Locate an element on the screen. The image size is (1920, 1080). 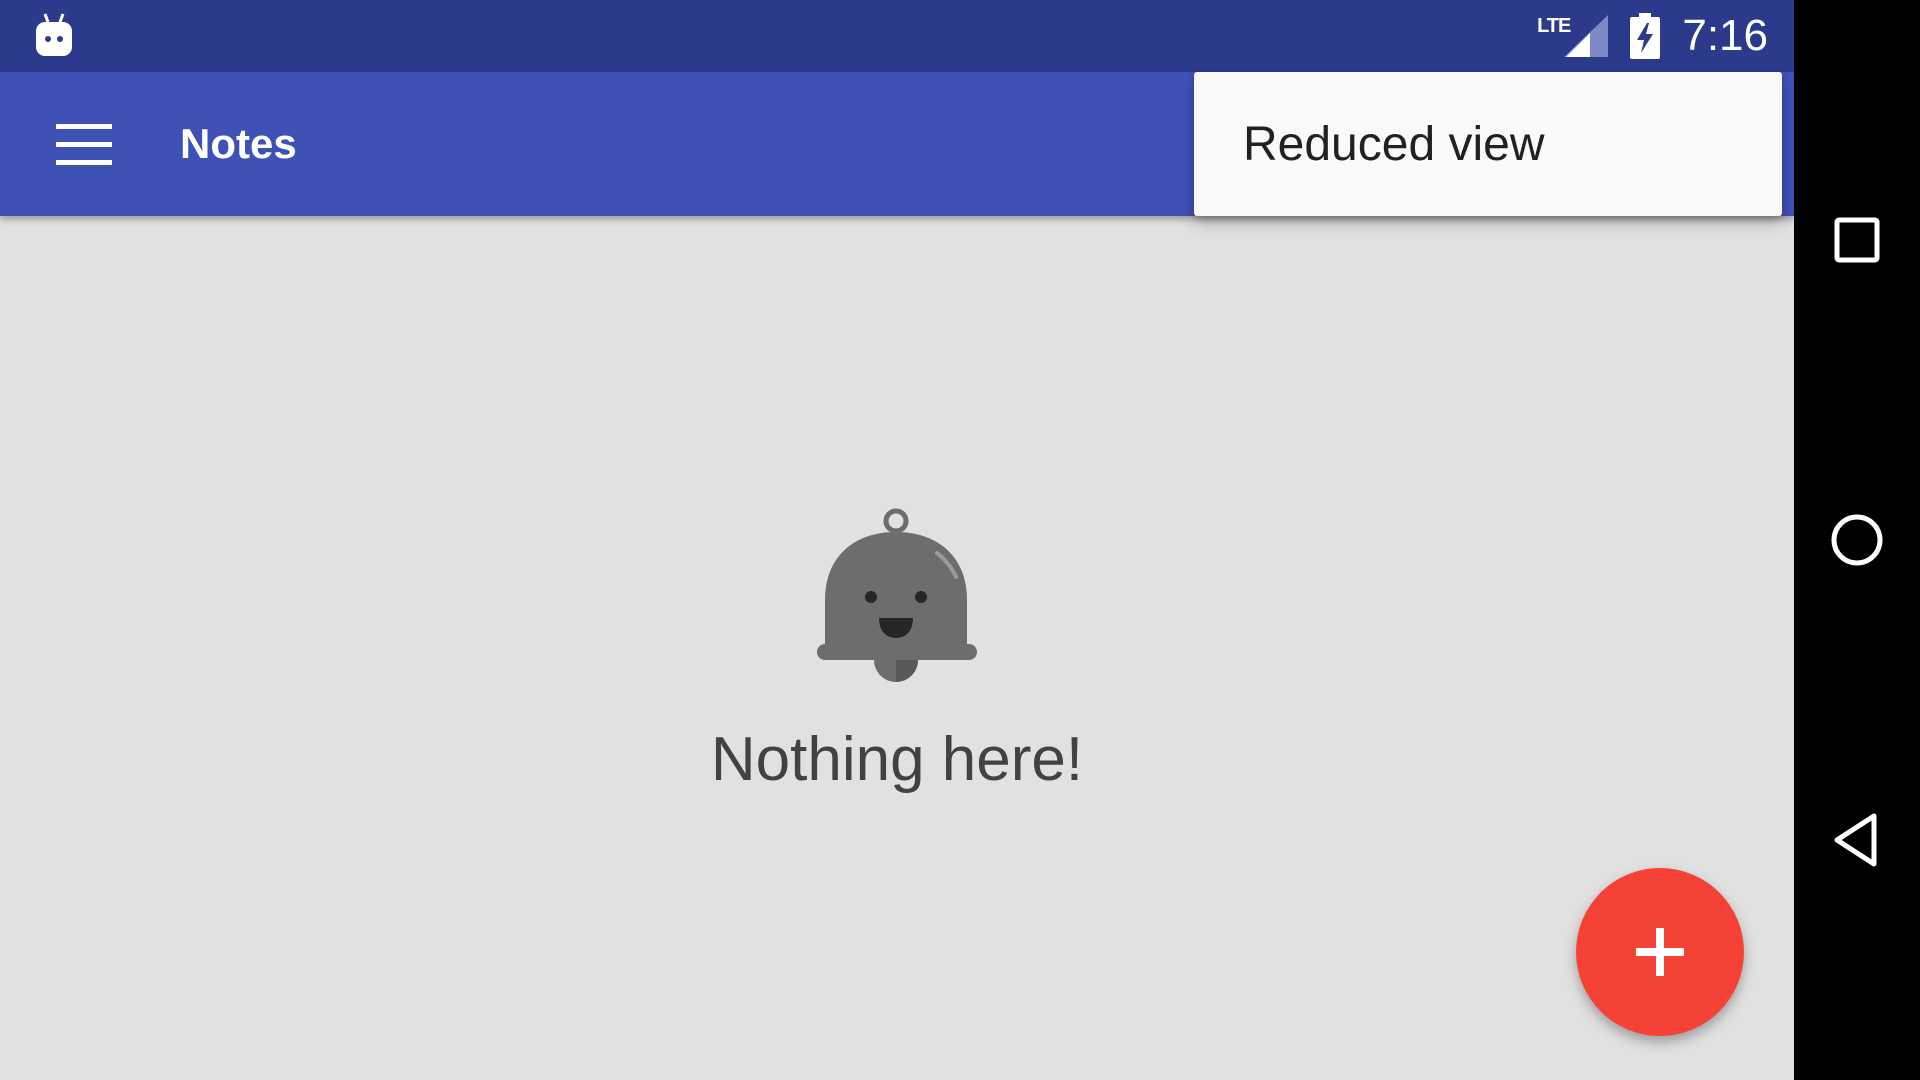
navigation-bar is located at coordinates (1857, 540).